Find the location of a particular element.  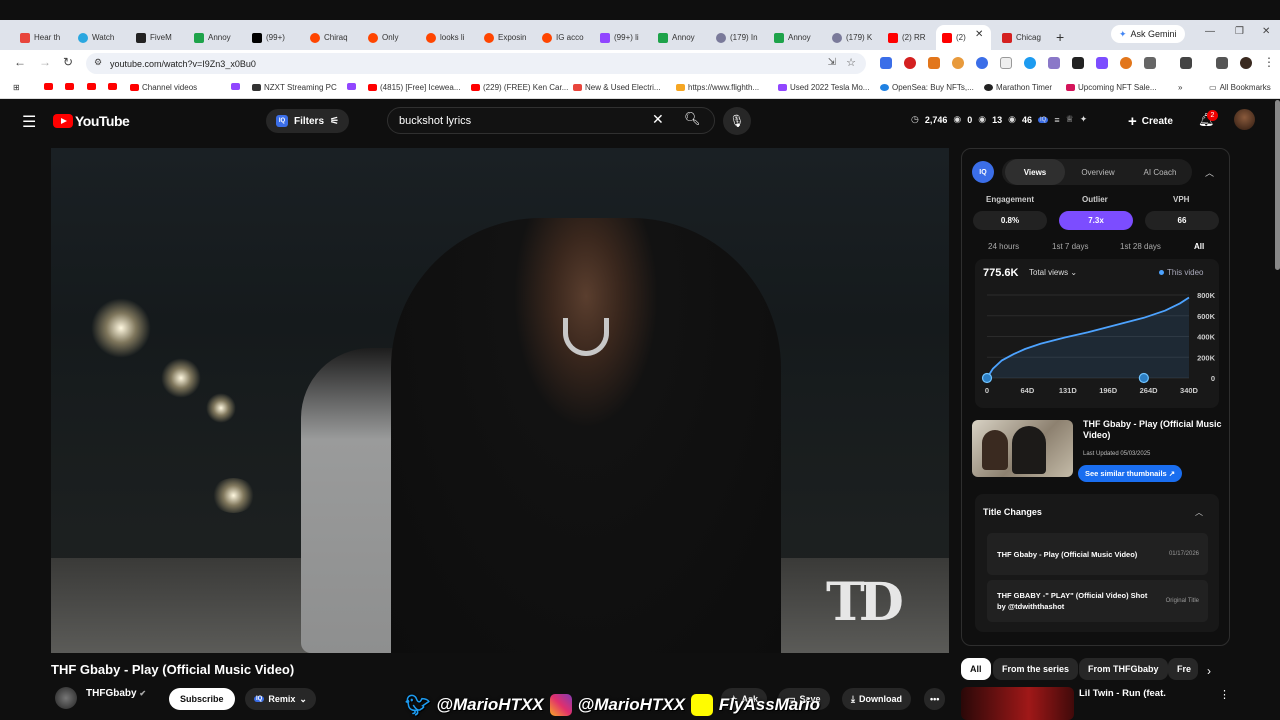

channel-name: THFGbaby ✔ is located at coordinates (116, 693).